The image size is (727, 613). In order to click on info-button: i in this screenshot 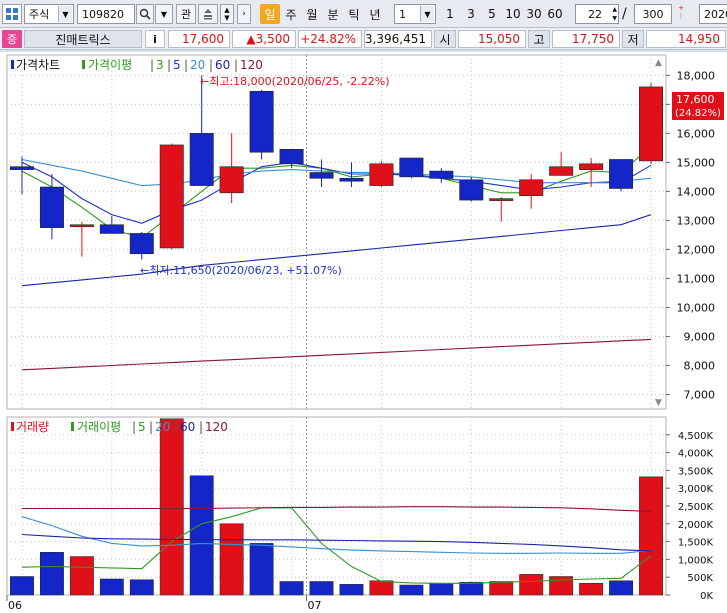, I will do `click(155, 39)`.